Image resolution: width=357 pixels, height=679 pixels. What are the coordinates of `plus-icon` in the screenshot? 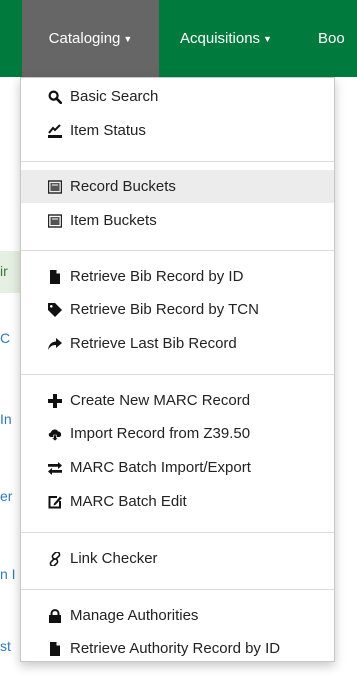 It's located at (55, 401).